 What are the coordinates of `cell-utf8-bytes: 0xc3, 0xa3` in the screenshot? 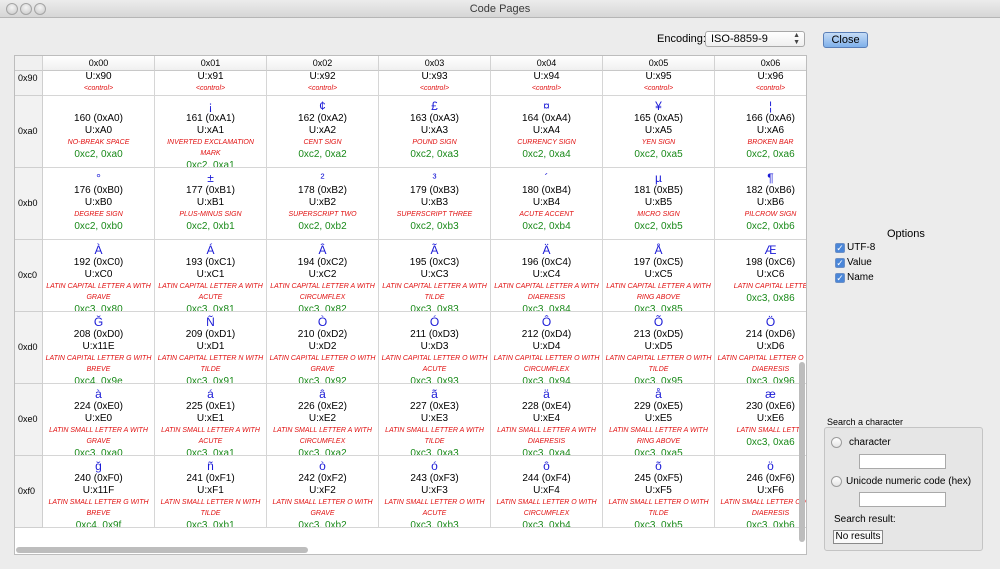 It's located at (434, 452).